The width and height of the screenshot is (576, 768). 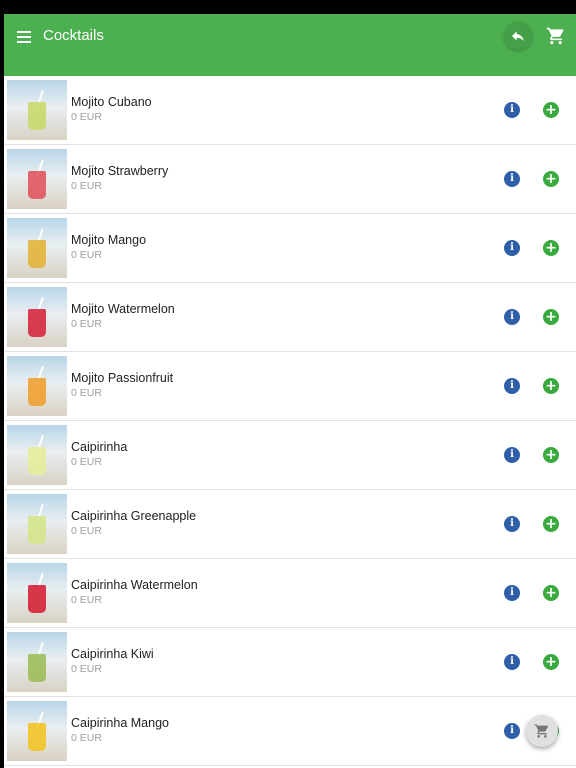 What do you see at coordinates (290, 248) in the screenshot?
I see `list-item: Mojito Mango 0 EUR i +` at bounding box center [290, 248].